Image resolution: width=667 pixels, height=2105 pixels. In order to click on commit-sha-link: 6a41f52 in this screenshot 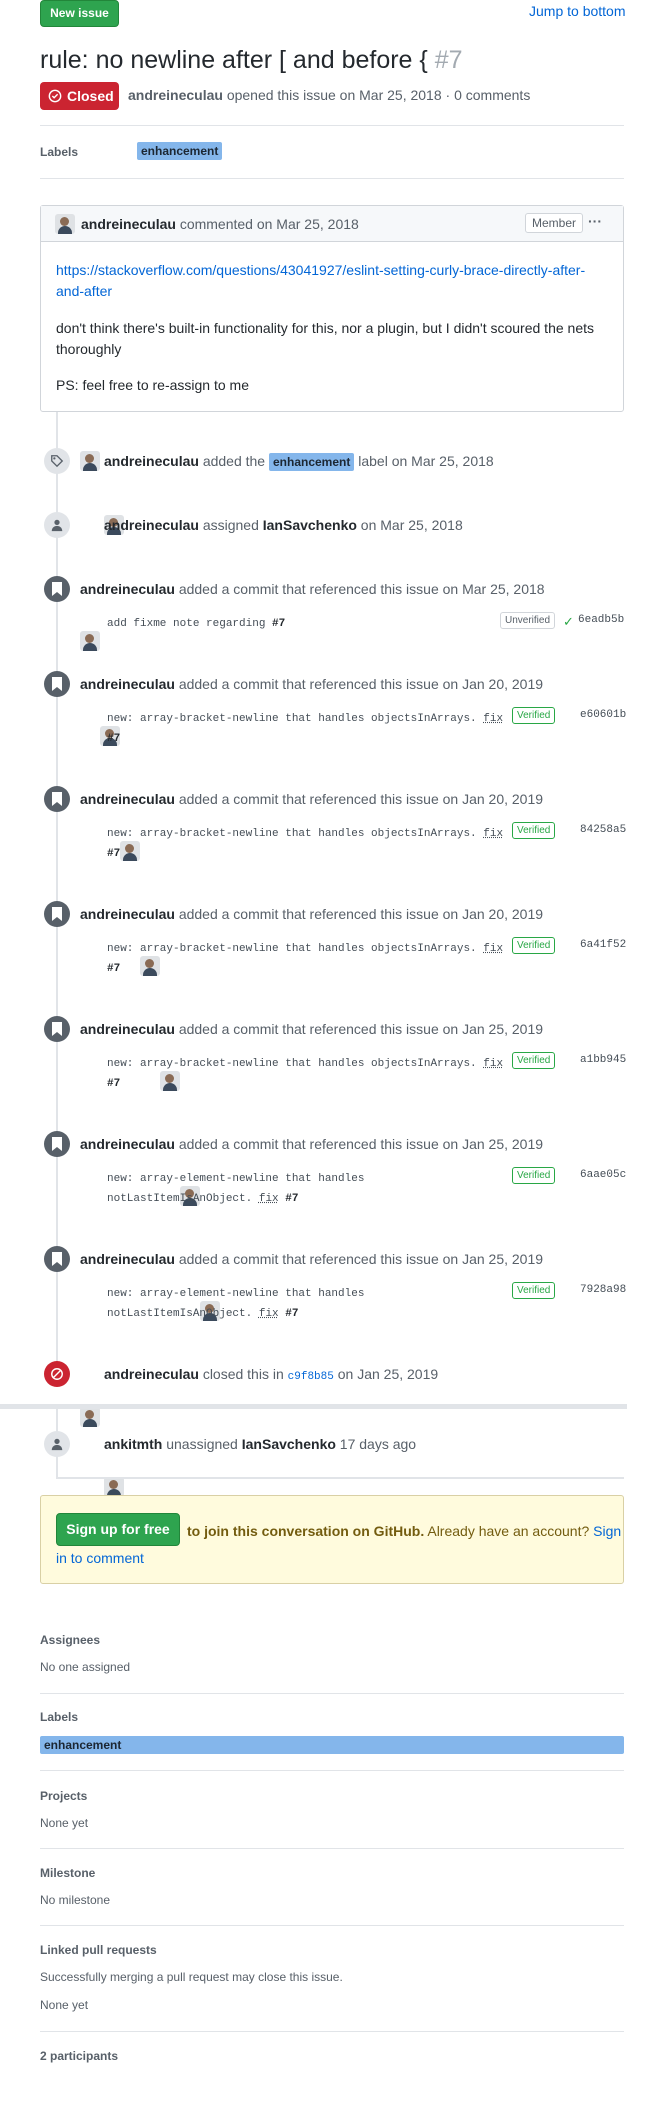, I will do `click(603, 945)`.